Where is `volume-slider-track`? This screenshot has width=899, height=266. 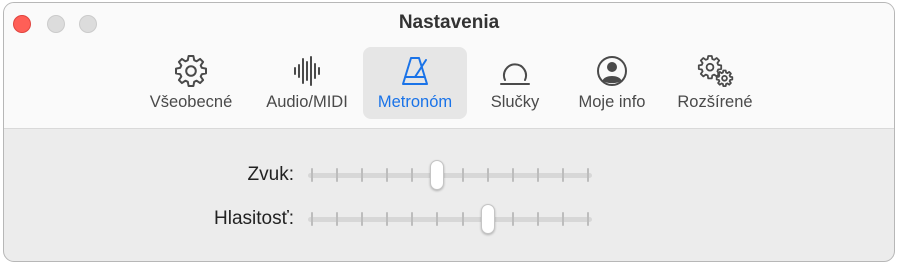 volume-slider-track is located at coordinates (450, 219).